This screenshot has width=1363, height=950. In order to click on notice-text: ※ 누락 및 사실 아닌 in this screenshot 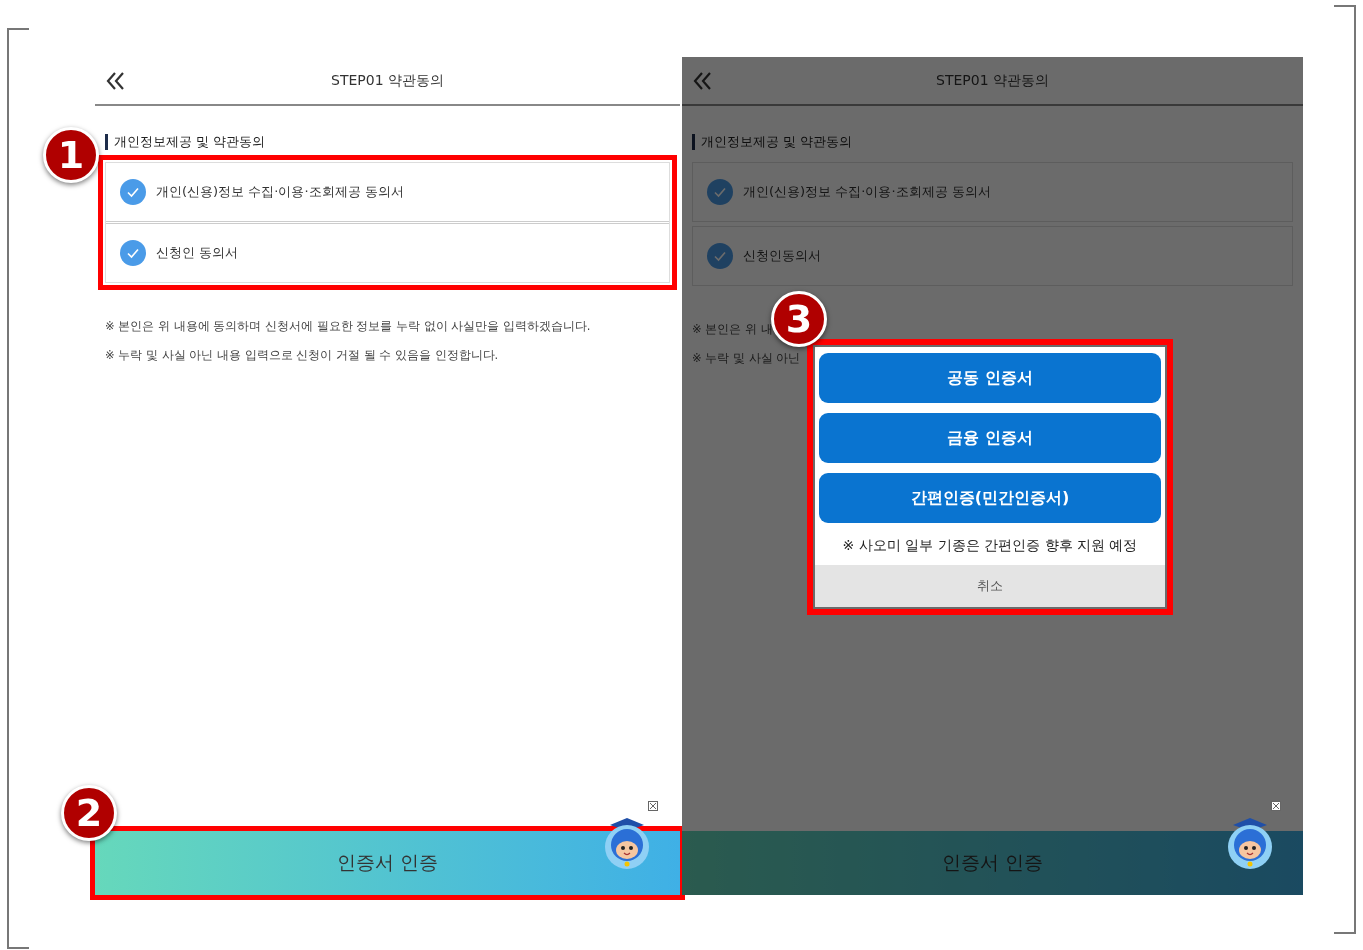, I will do `click(747, 358)`.